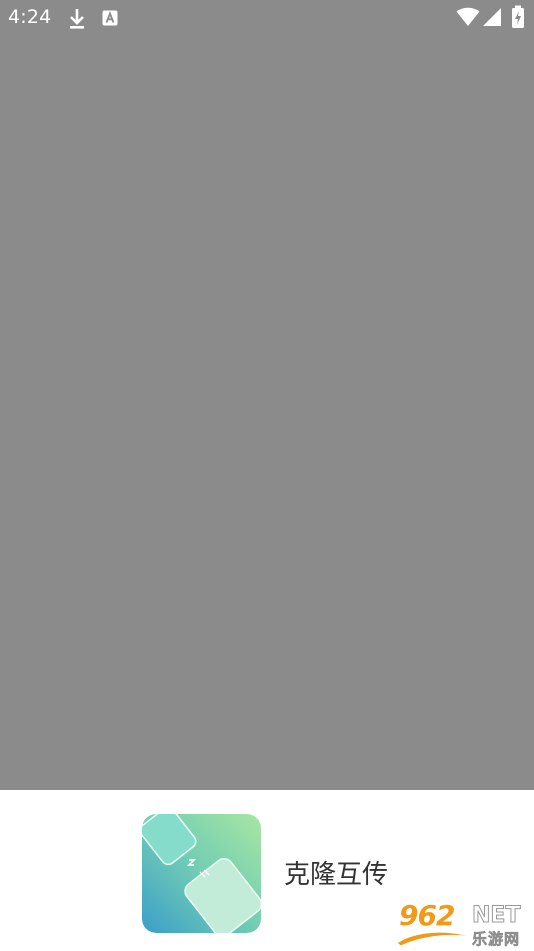 This screenshot has width=534, height=951. What do you see at coordinates (518, 16) in the screenshot?
I see `battery-charging-icon` at bounding box center [518, 16].